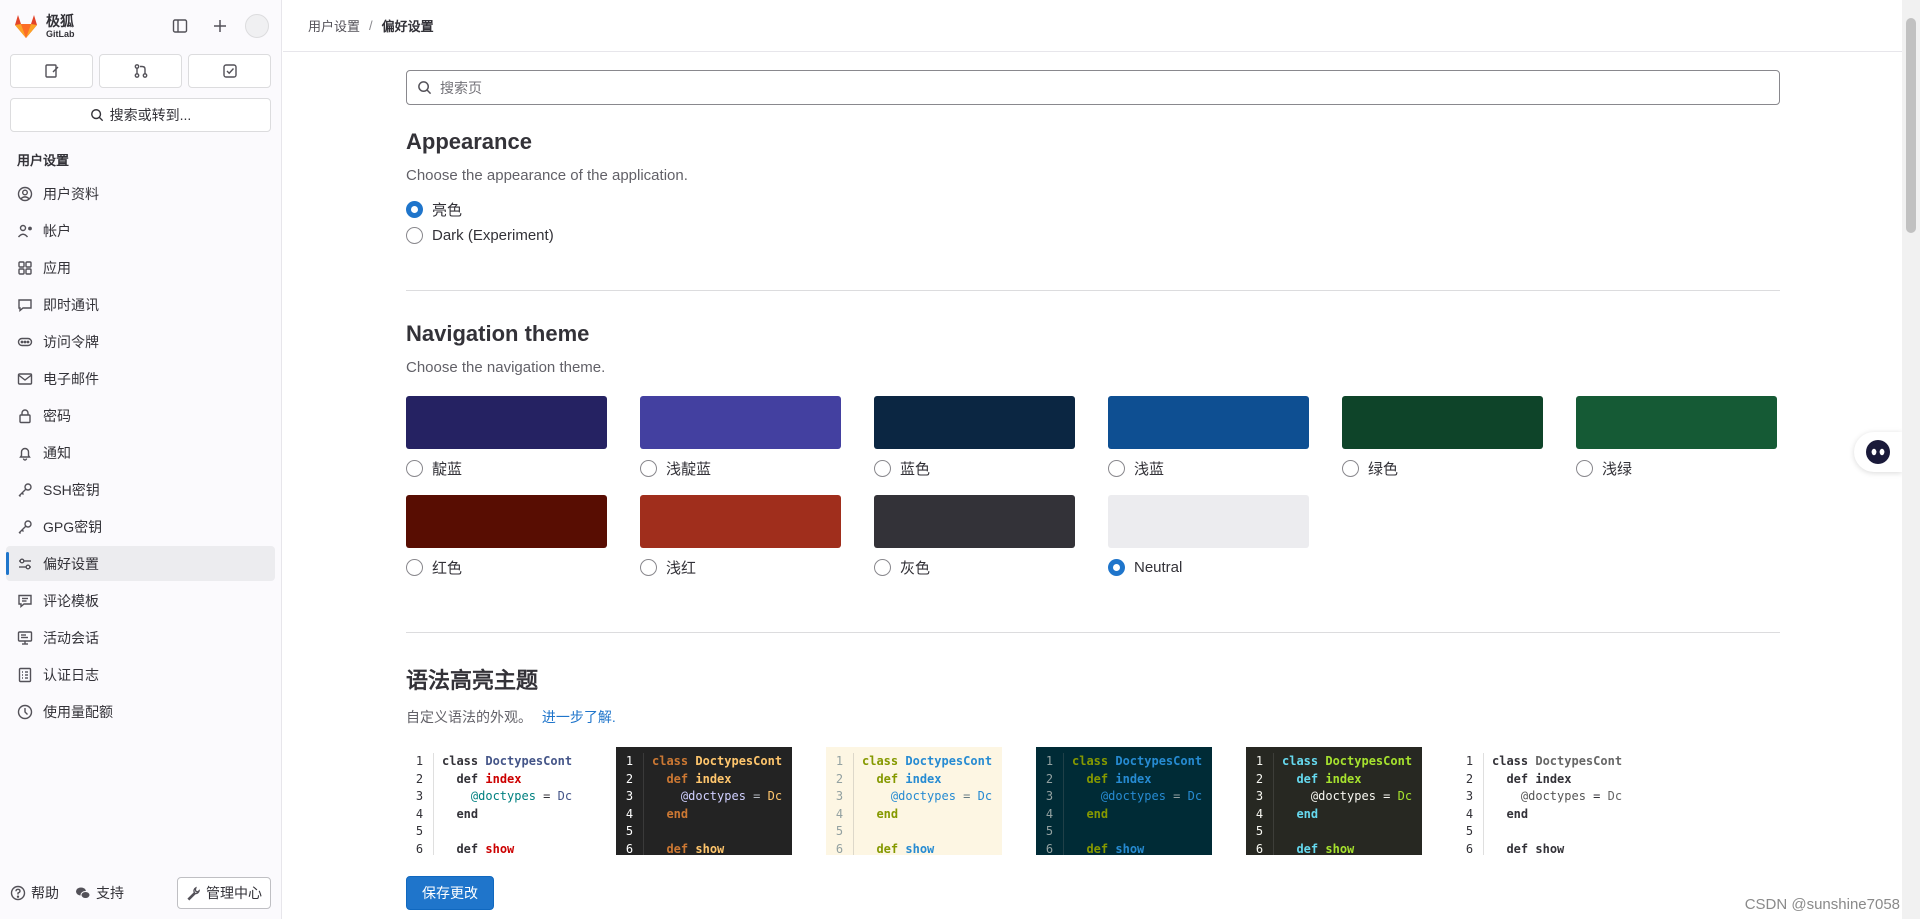 This screenshot has width=1920, height=919. What do you see at coordinates (43, 26) in the screenshot?
I see `gitlab-logo: 极狐 GitLab` at bounding box center [43, 26].